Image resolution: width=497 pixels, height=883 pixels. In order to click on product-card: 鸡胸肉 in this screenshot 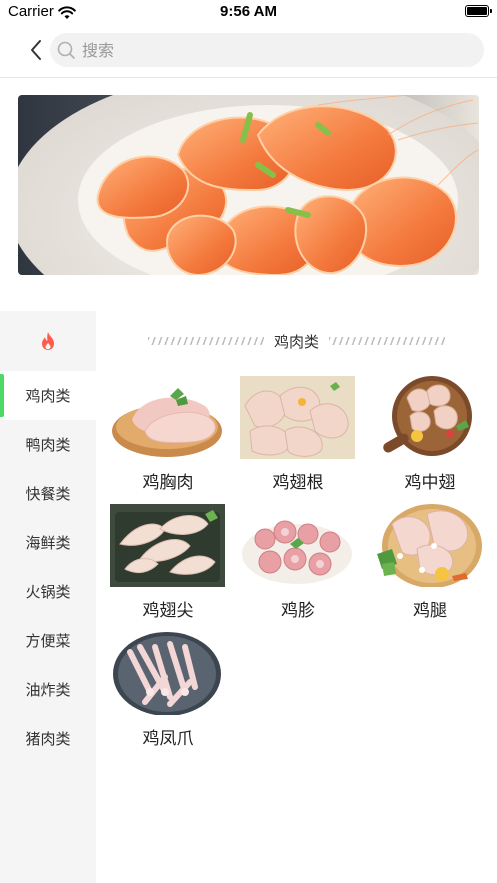, I will do `click(166, 436)`.